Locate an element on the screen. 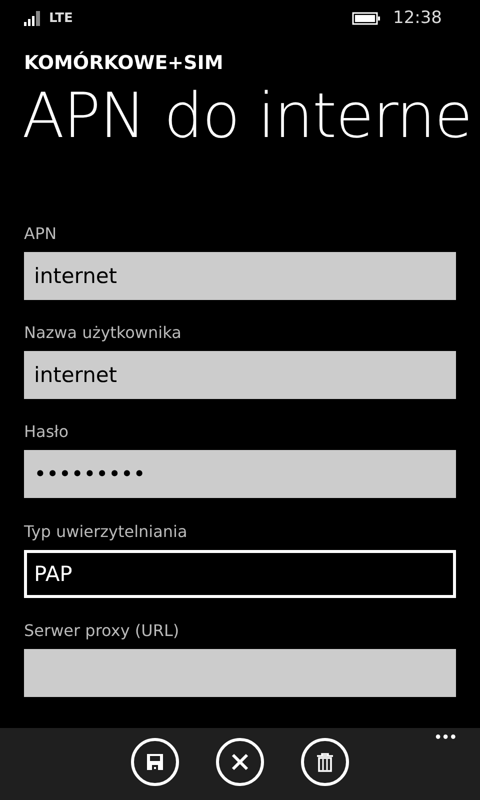  input-field: PAP is located at coordinates (240, 574).